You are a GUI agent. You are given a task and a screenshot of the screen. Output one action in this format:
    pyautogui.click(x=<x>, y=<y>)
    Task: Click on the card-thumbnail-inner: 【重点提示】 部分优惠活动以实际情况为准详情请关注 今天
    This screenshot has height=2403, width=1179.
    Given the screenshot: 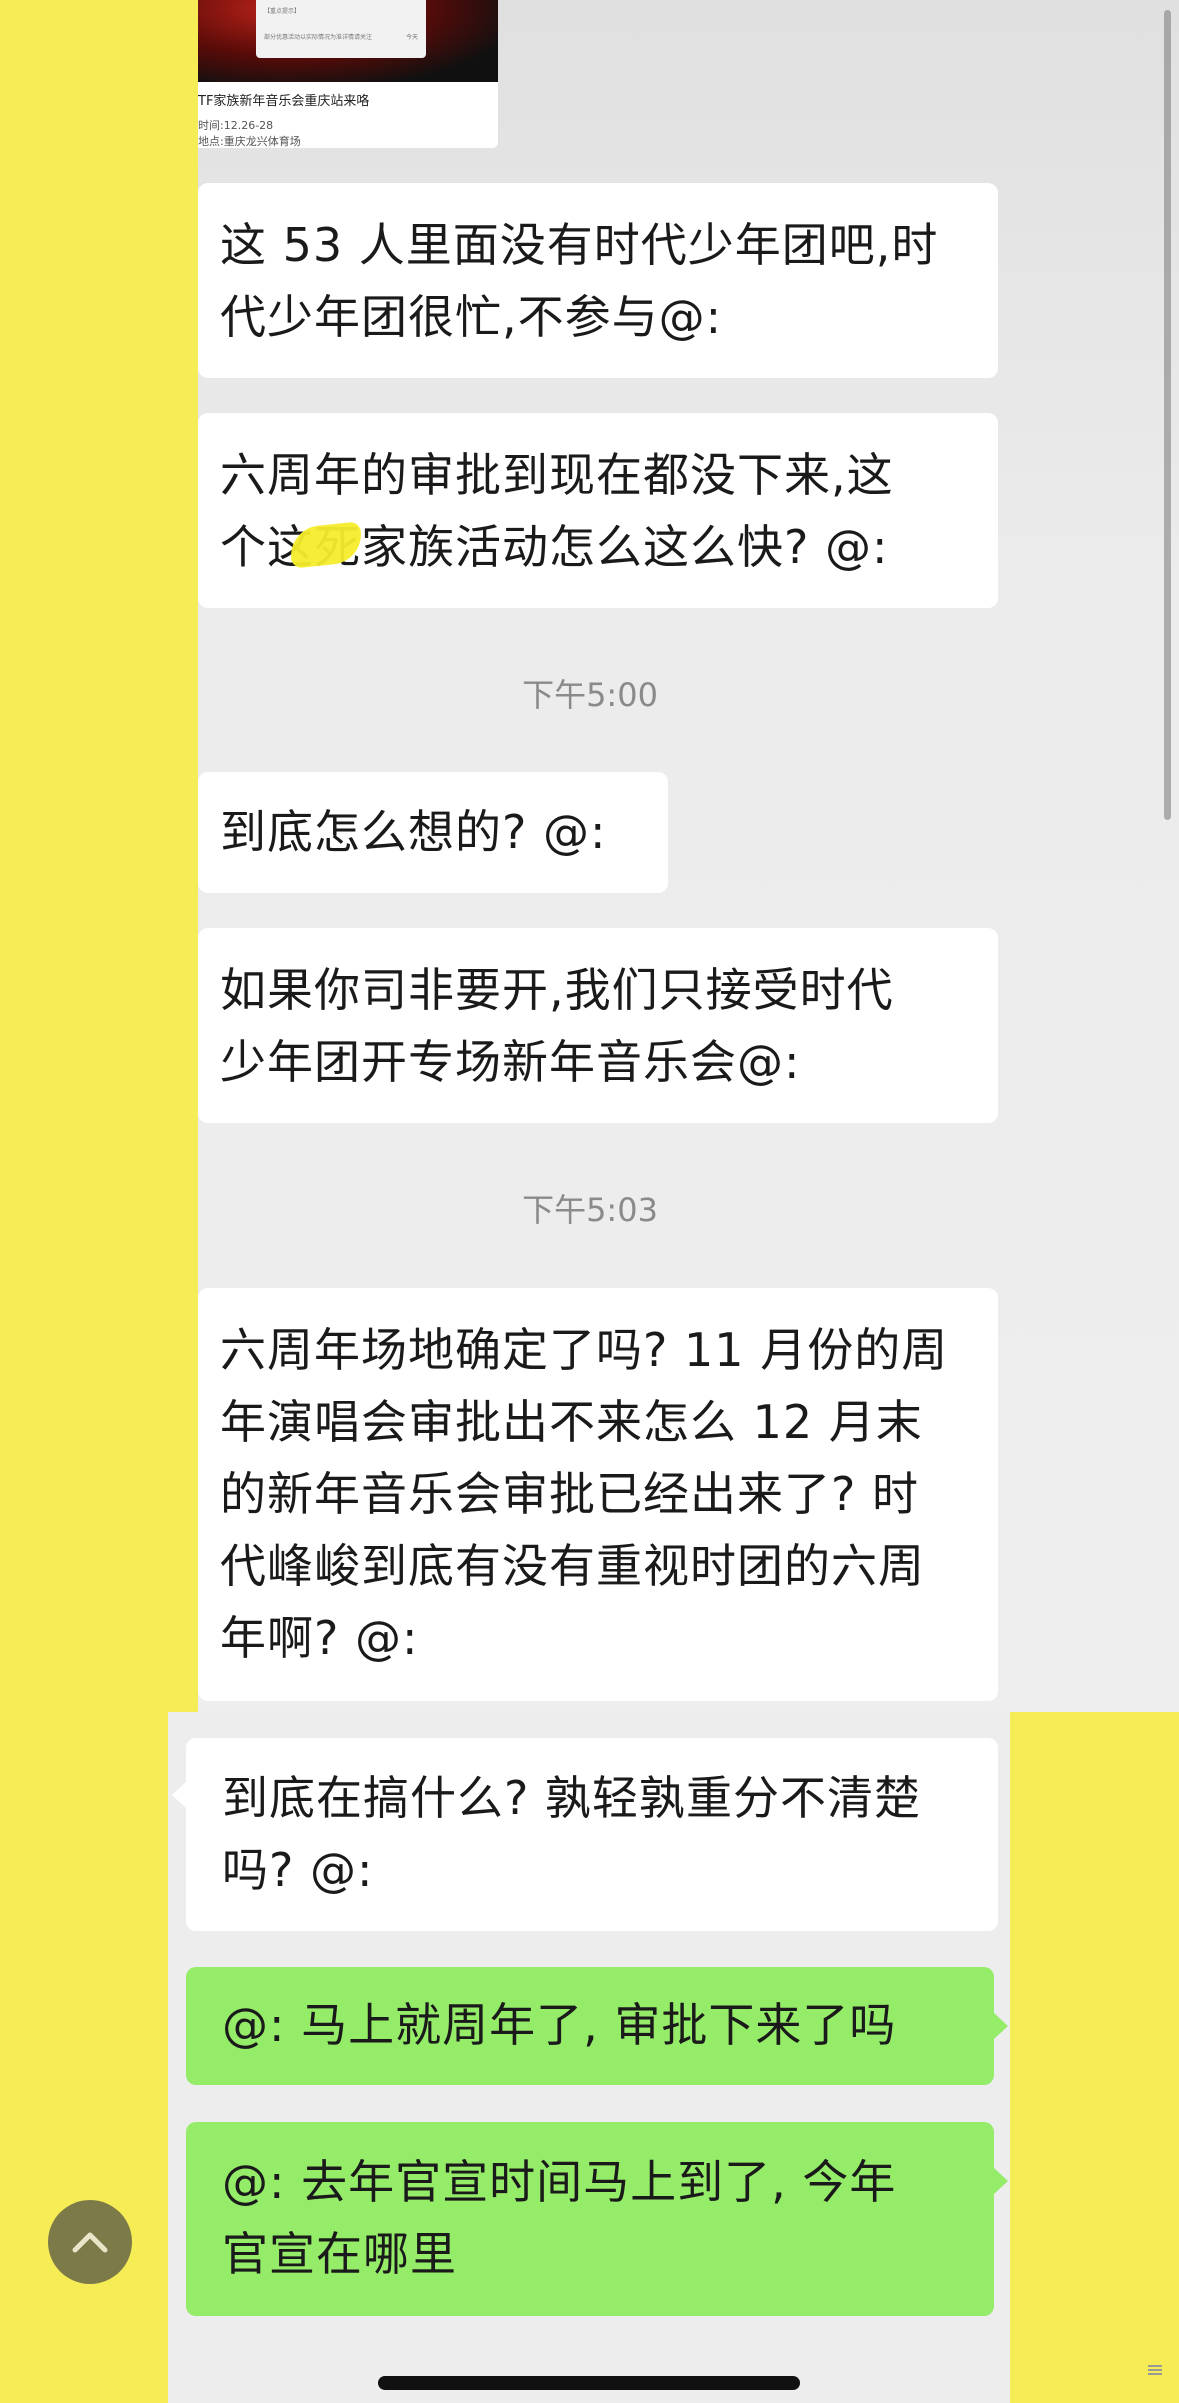 What is the action you would take?
    pyautogui.click(x=341, y=29)
    